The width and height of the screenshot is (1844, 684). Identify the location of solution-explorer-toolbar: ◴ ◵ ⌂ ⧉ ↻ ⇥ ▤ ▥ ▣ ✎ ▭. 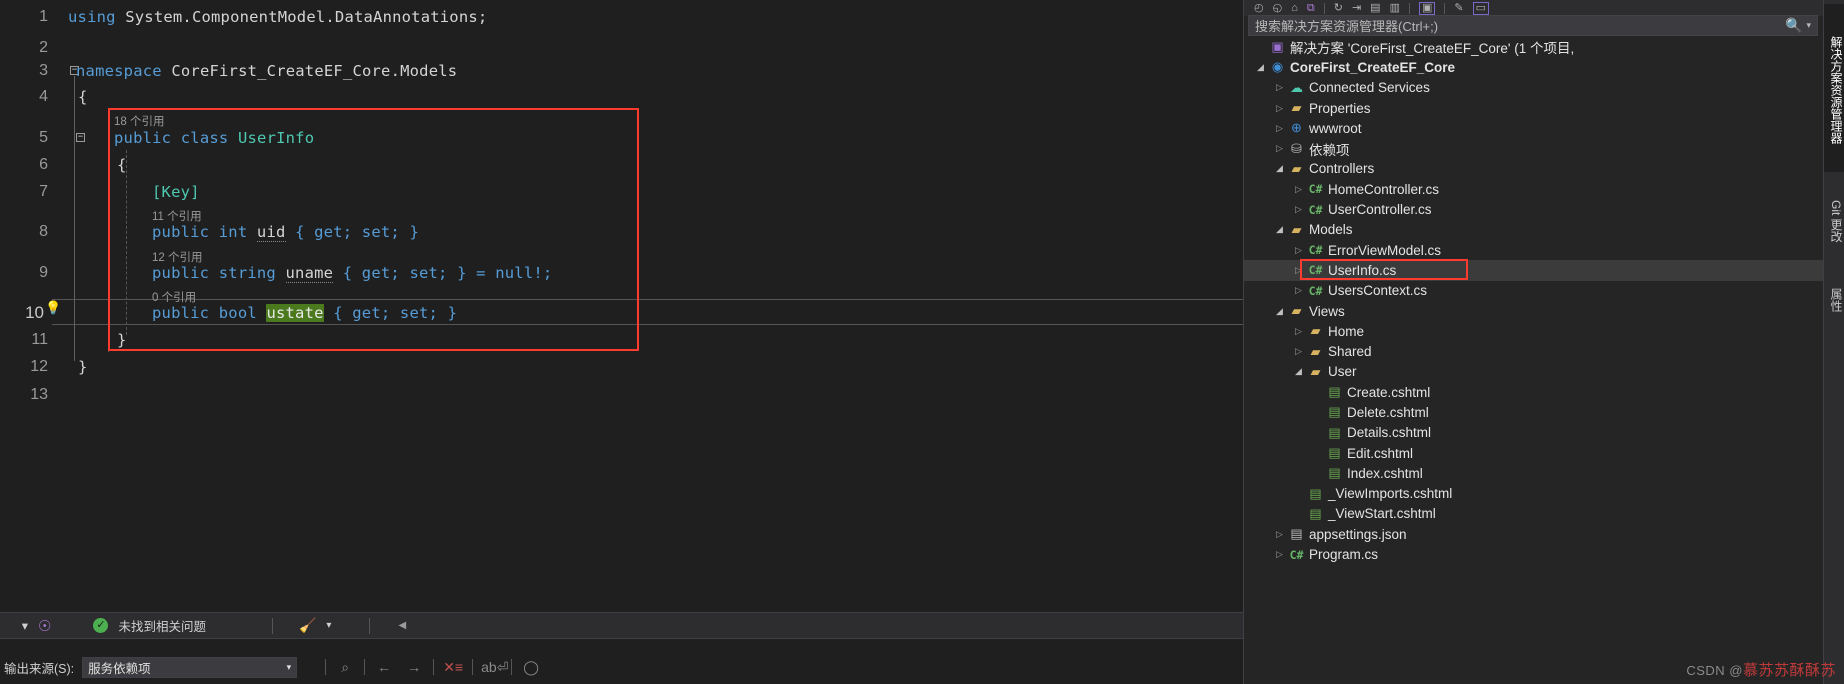
(1534, 8).